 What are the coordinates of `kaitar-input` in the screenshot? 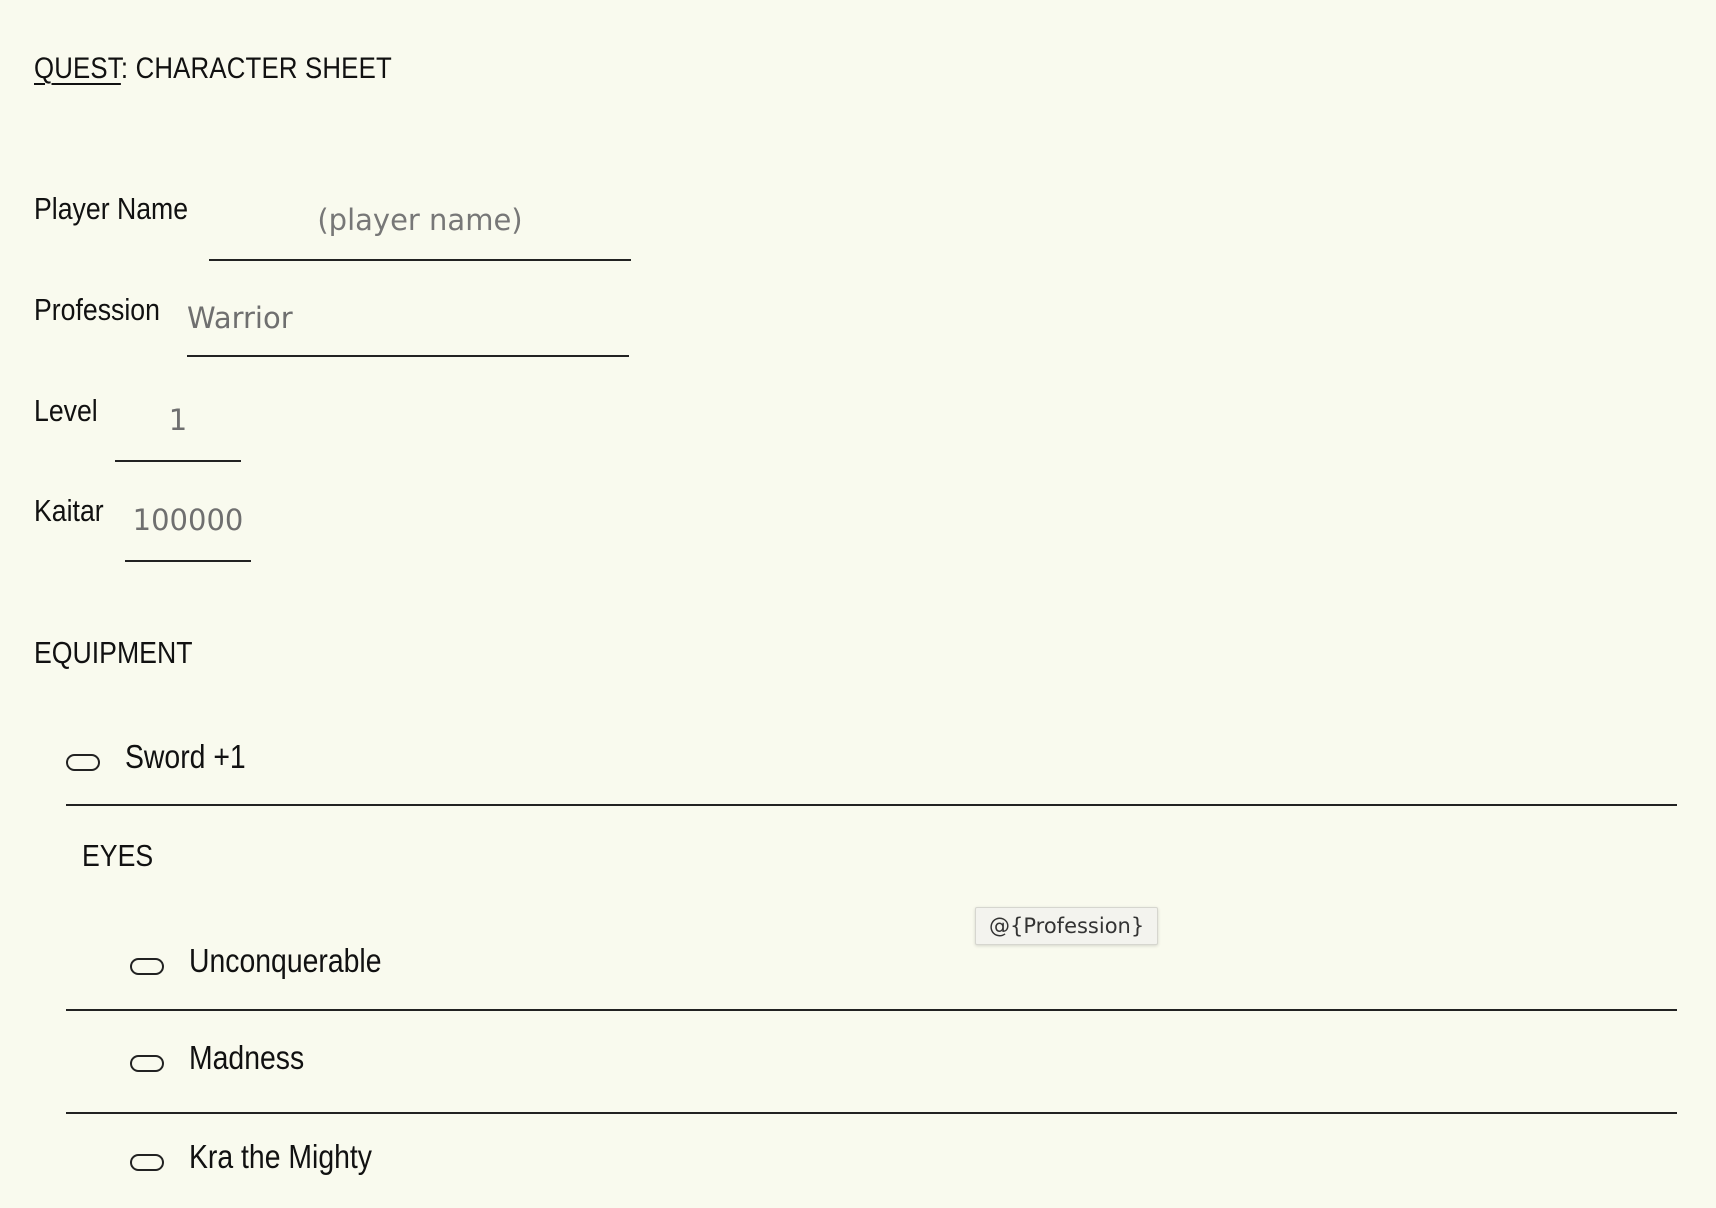 It's located at (188, 521).